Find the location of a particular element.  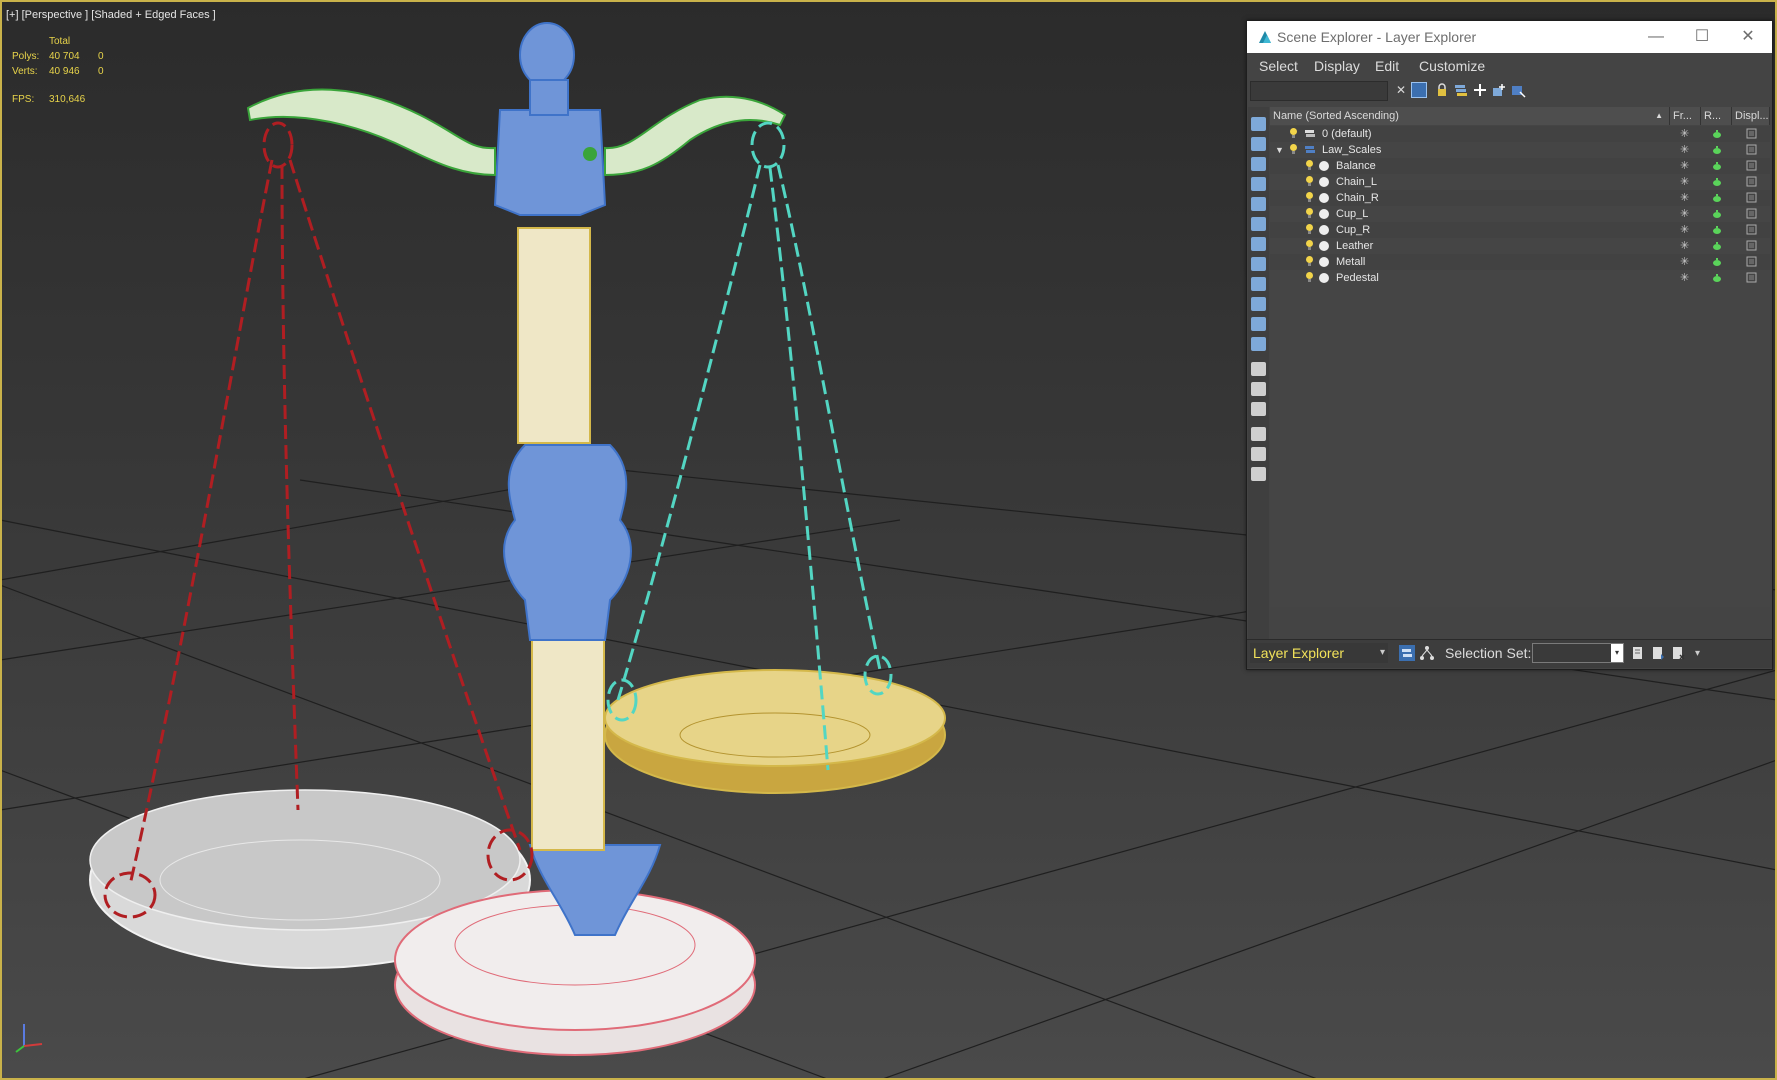

load-selection-set-icon is located at coordinates (1658, 653).